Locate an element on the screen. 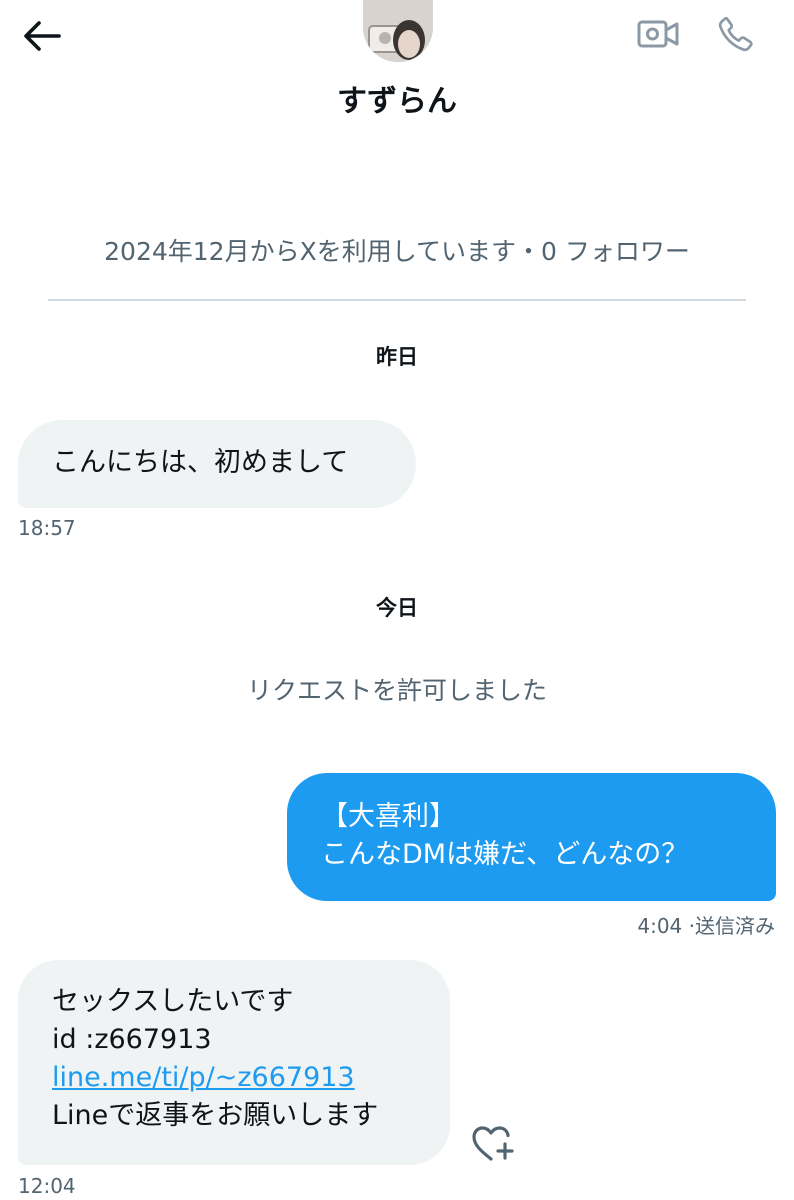  system-message: リクエストを許可しました is located at coordinates (396, 690).